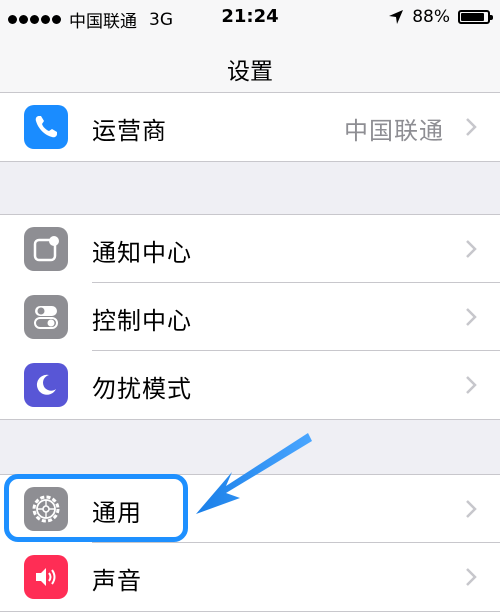 This screenshot has height=612, width=500. I want to click on notification-center-icon, so click(46, 249).